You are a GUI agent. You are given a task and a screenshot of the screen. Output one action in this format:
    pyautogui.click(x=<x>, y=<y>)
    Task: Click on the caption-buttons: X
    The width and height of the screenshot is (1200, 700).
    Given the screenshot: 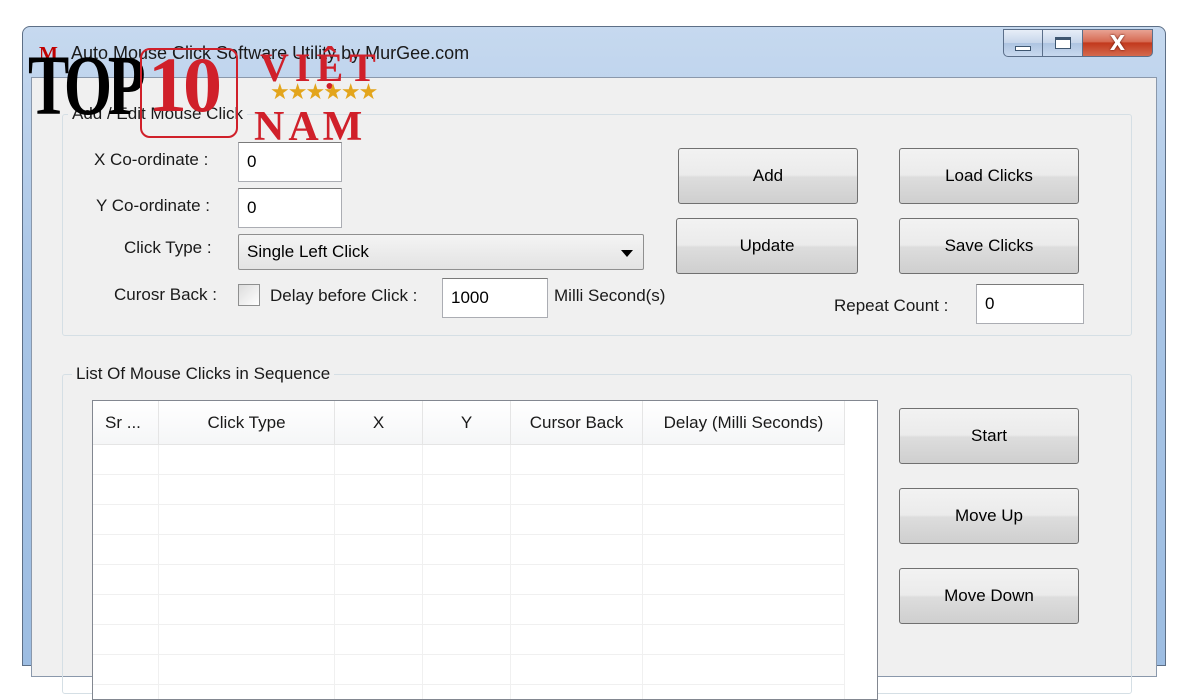 What is the action you would take?
    pyautogui.click(x=1078, y=44)
    